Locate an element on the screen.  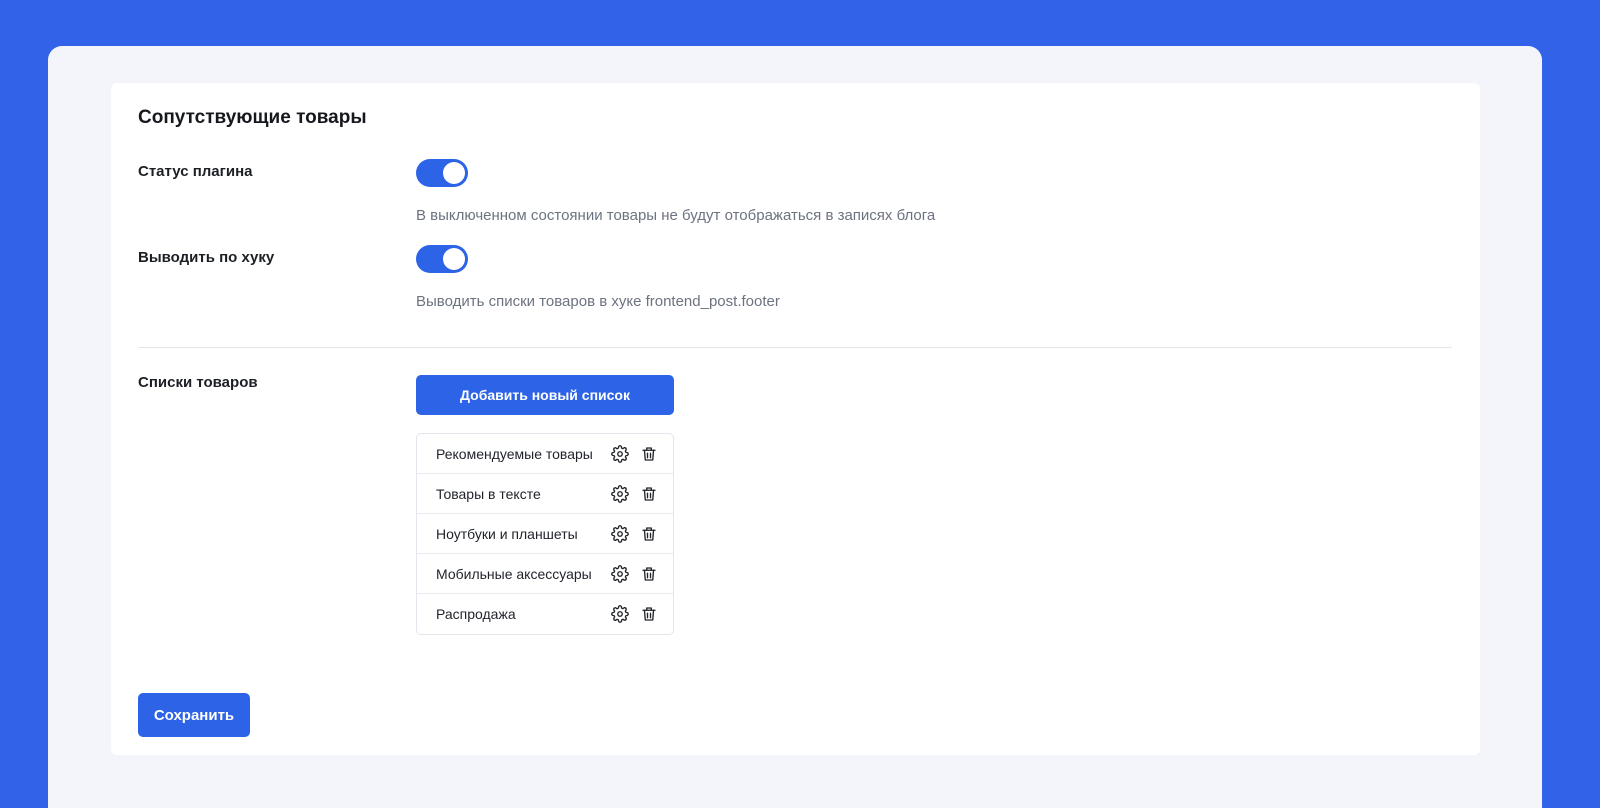
section-divider is located at coordinates (795, 347).